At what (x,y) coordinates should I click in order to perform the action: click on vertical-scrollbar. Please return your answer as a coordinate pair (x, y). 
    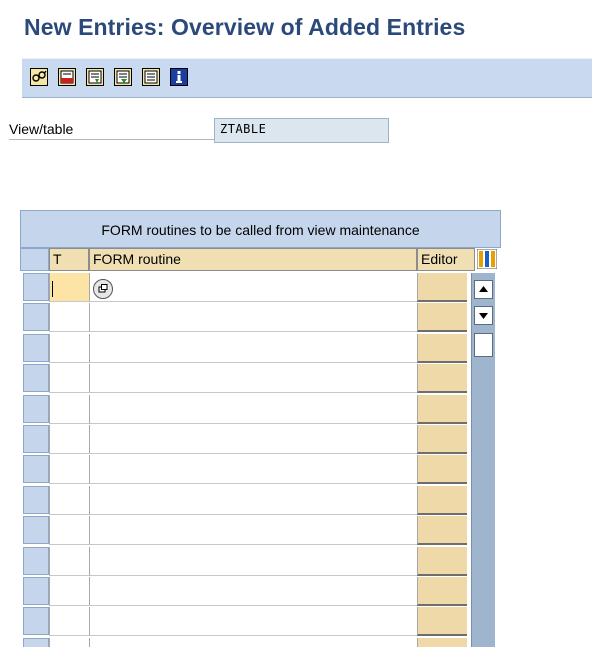
    Looking at the image, I should click on (483, 460).